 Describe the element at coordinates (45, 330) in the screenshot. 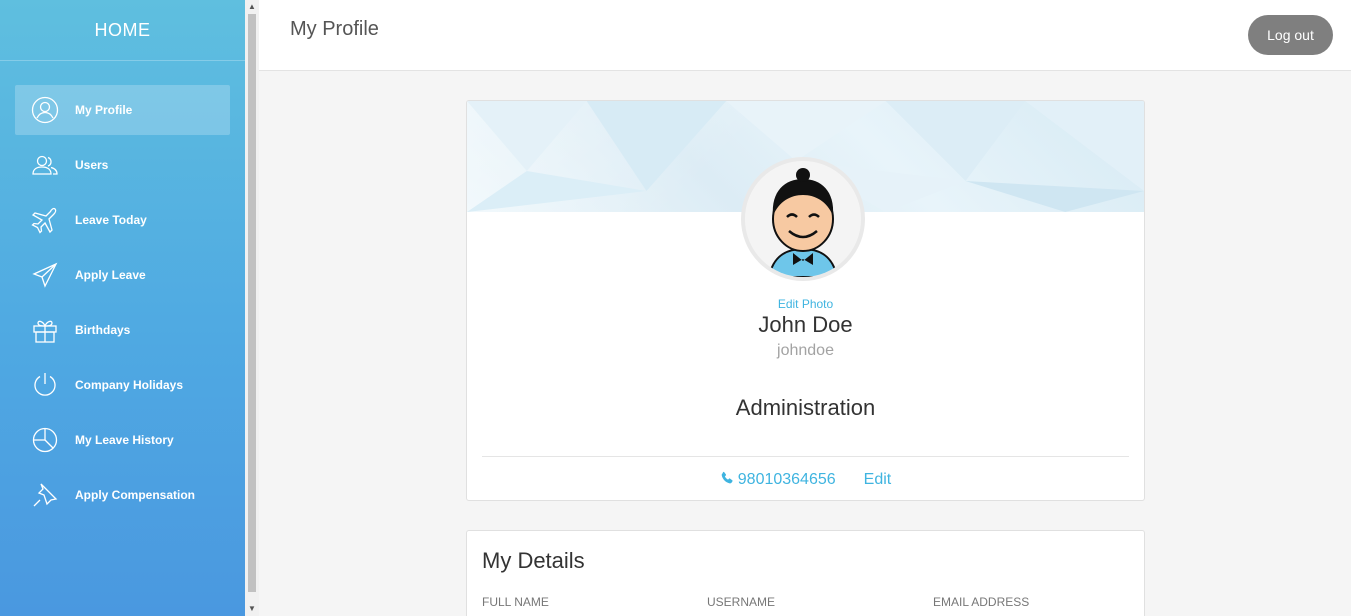

I see `gift-icon` at that location.